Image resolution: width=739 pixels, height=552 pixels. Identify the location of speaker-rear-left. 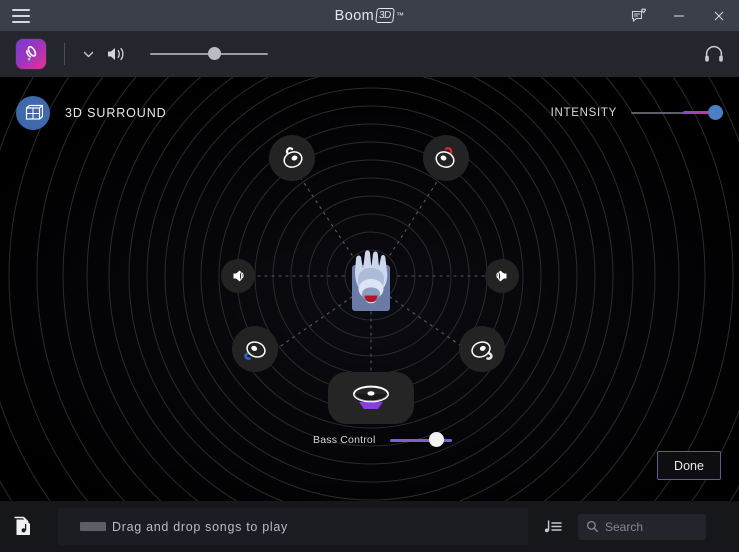
(255, 349).